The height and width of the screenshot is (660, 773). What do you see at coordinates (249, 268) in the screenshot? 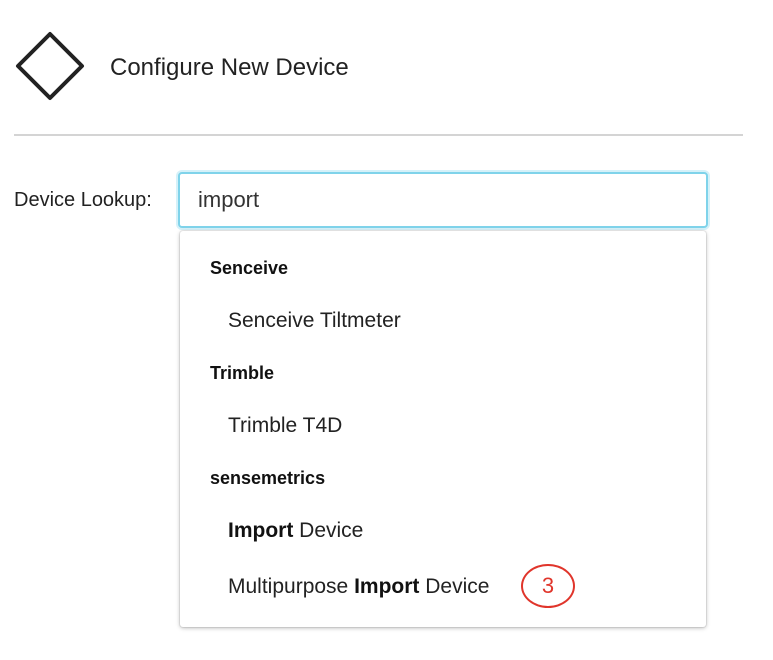
I see `group-header-senceive: Senceive` at bounding box center [249, 268].